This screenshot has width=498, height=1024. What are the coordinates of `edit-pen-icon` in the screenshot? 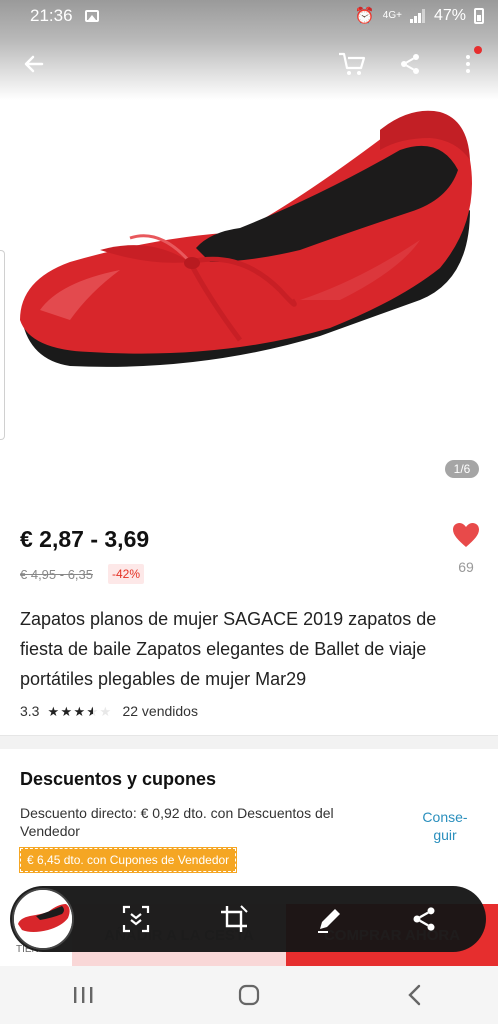 It's located at (329, 921).